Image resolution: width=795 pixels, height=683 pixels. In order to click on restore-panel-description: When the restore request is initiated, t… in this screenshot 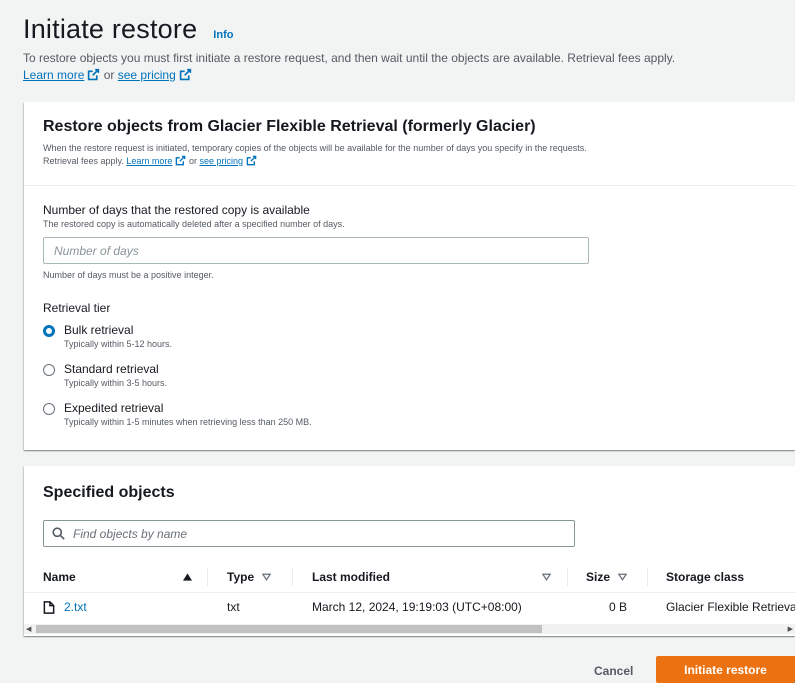, I will do `click(409, 155)`.